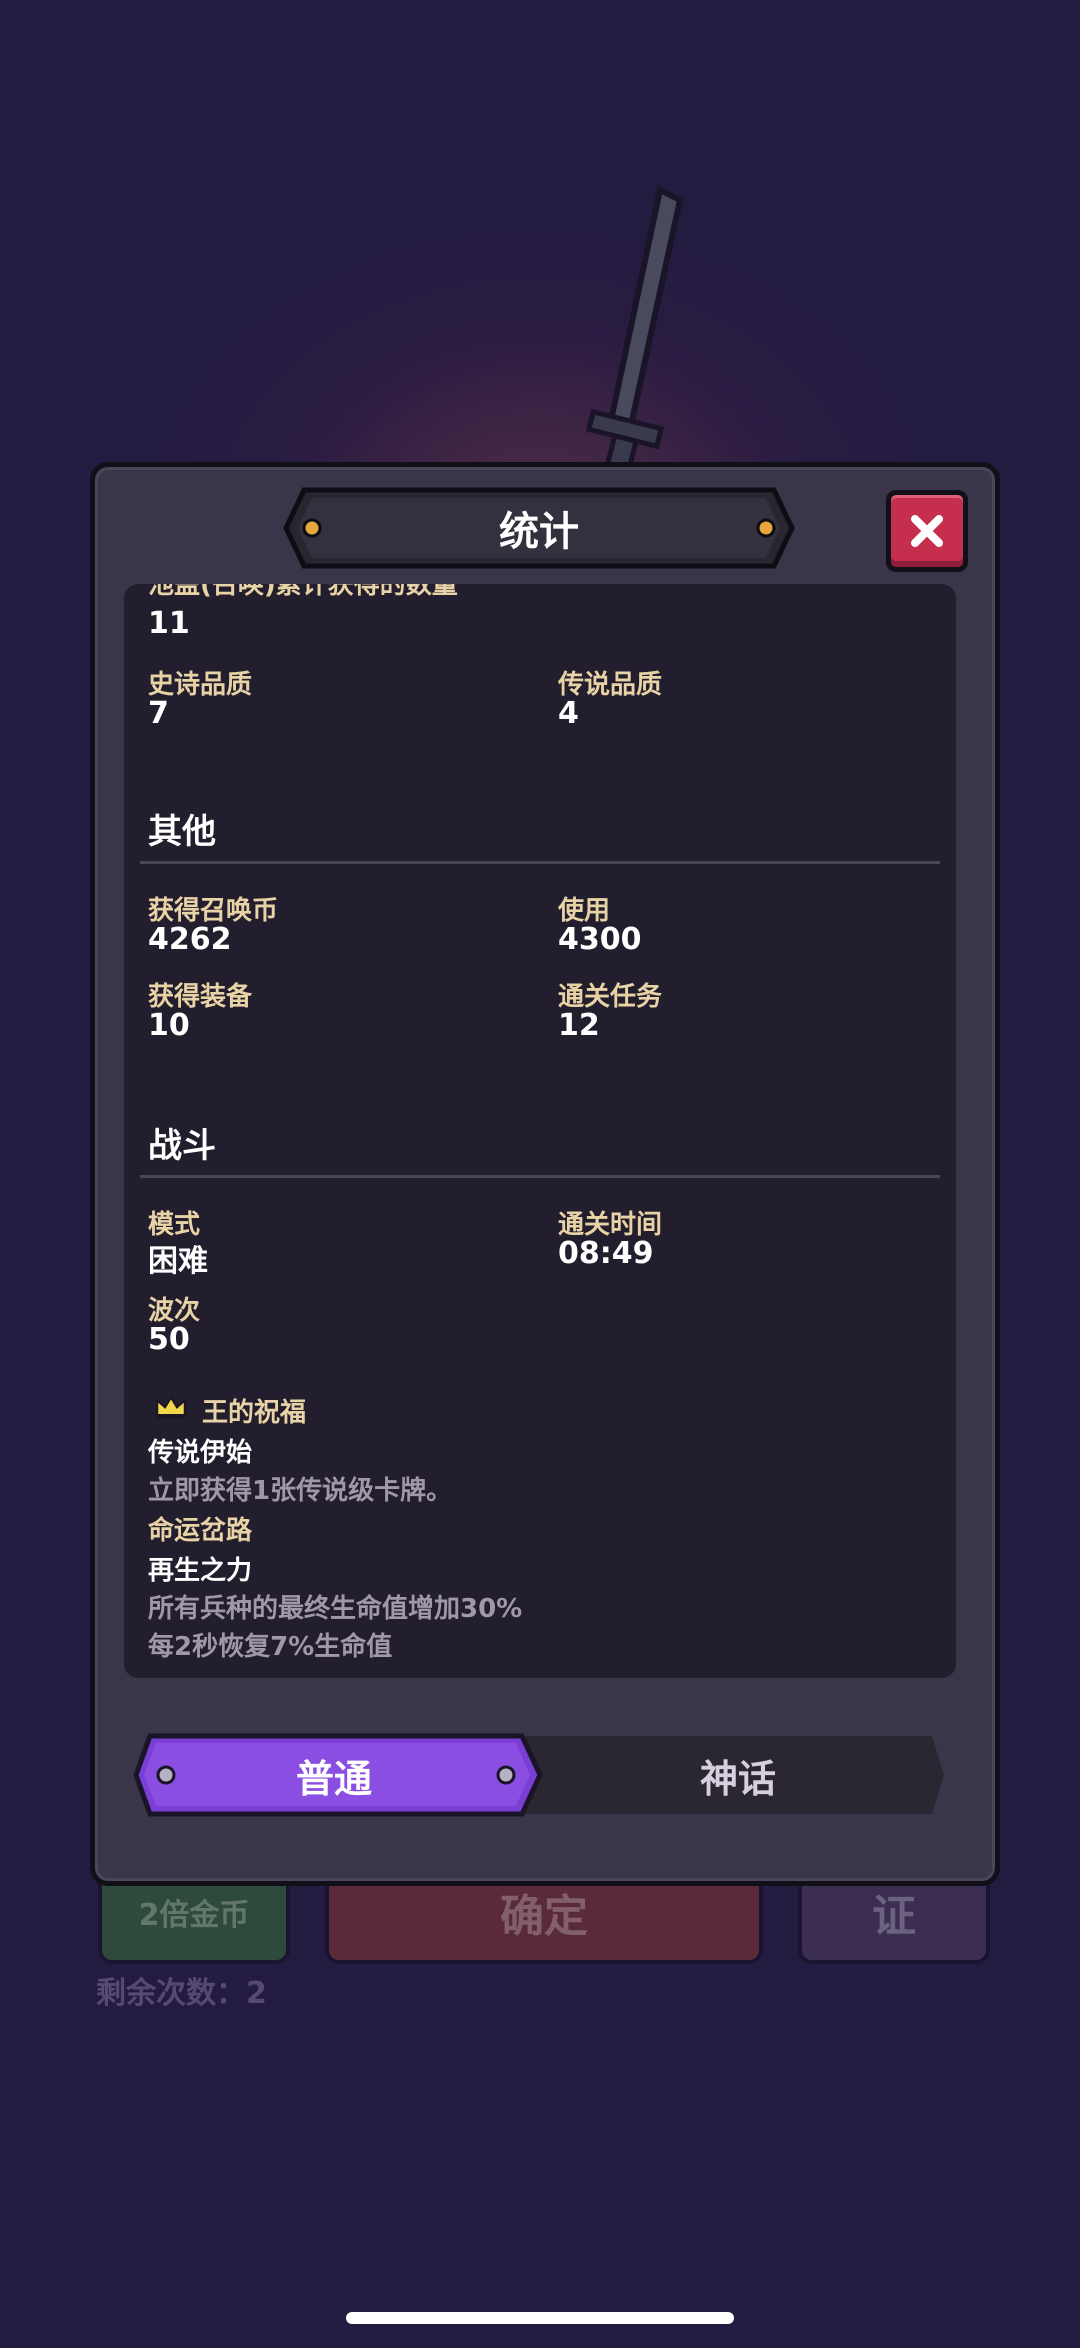  Describe the element at coordinates (270, 1647) in the screenshot. I see `fate-description-2: 每2秒恢复7%生命值` at that location.